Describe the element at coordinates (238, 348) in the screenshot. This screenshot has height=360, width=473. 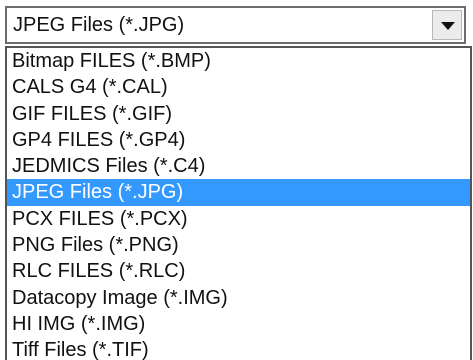
I see `list-item: Tiff Files (*.TIF)` at that location.